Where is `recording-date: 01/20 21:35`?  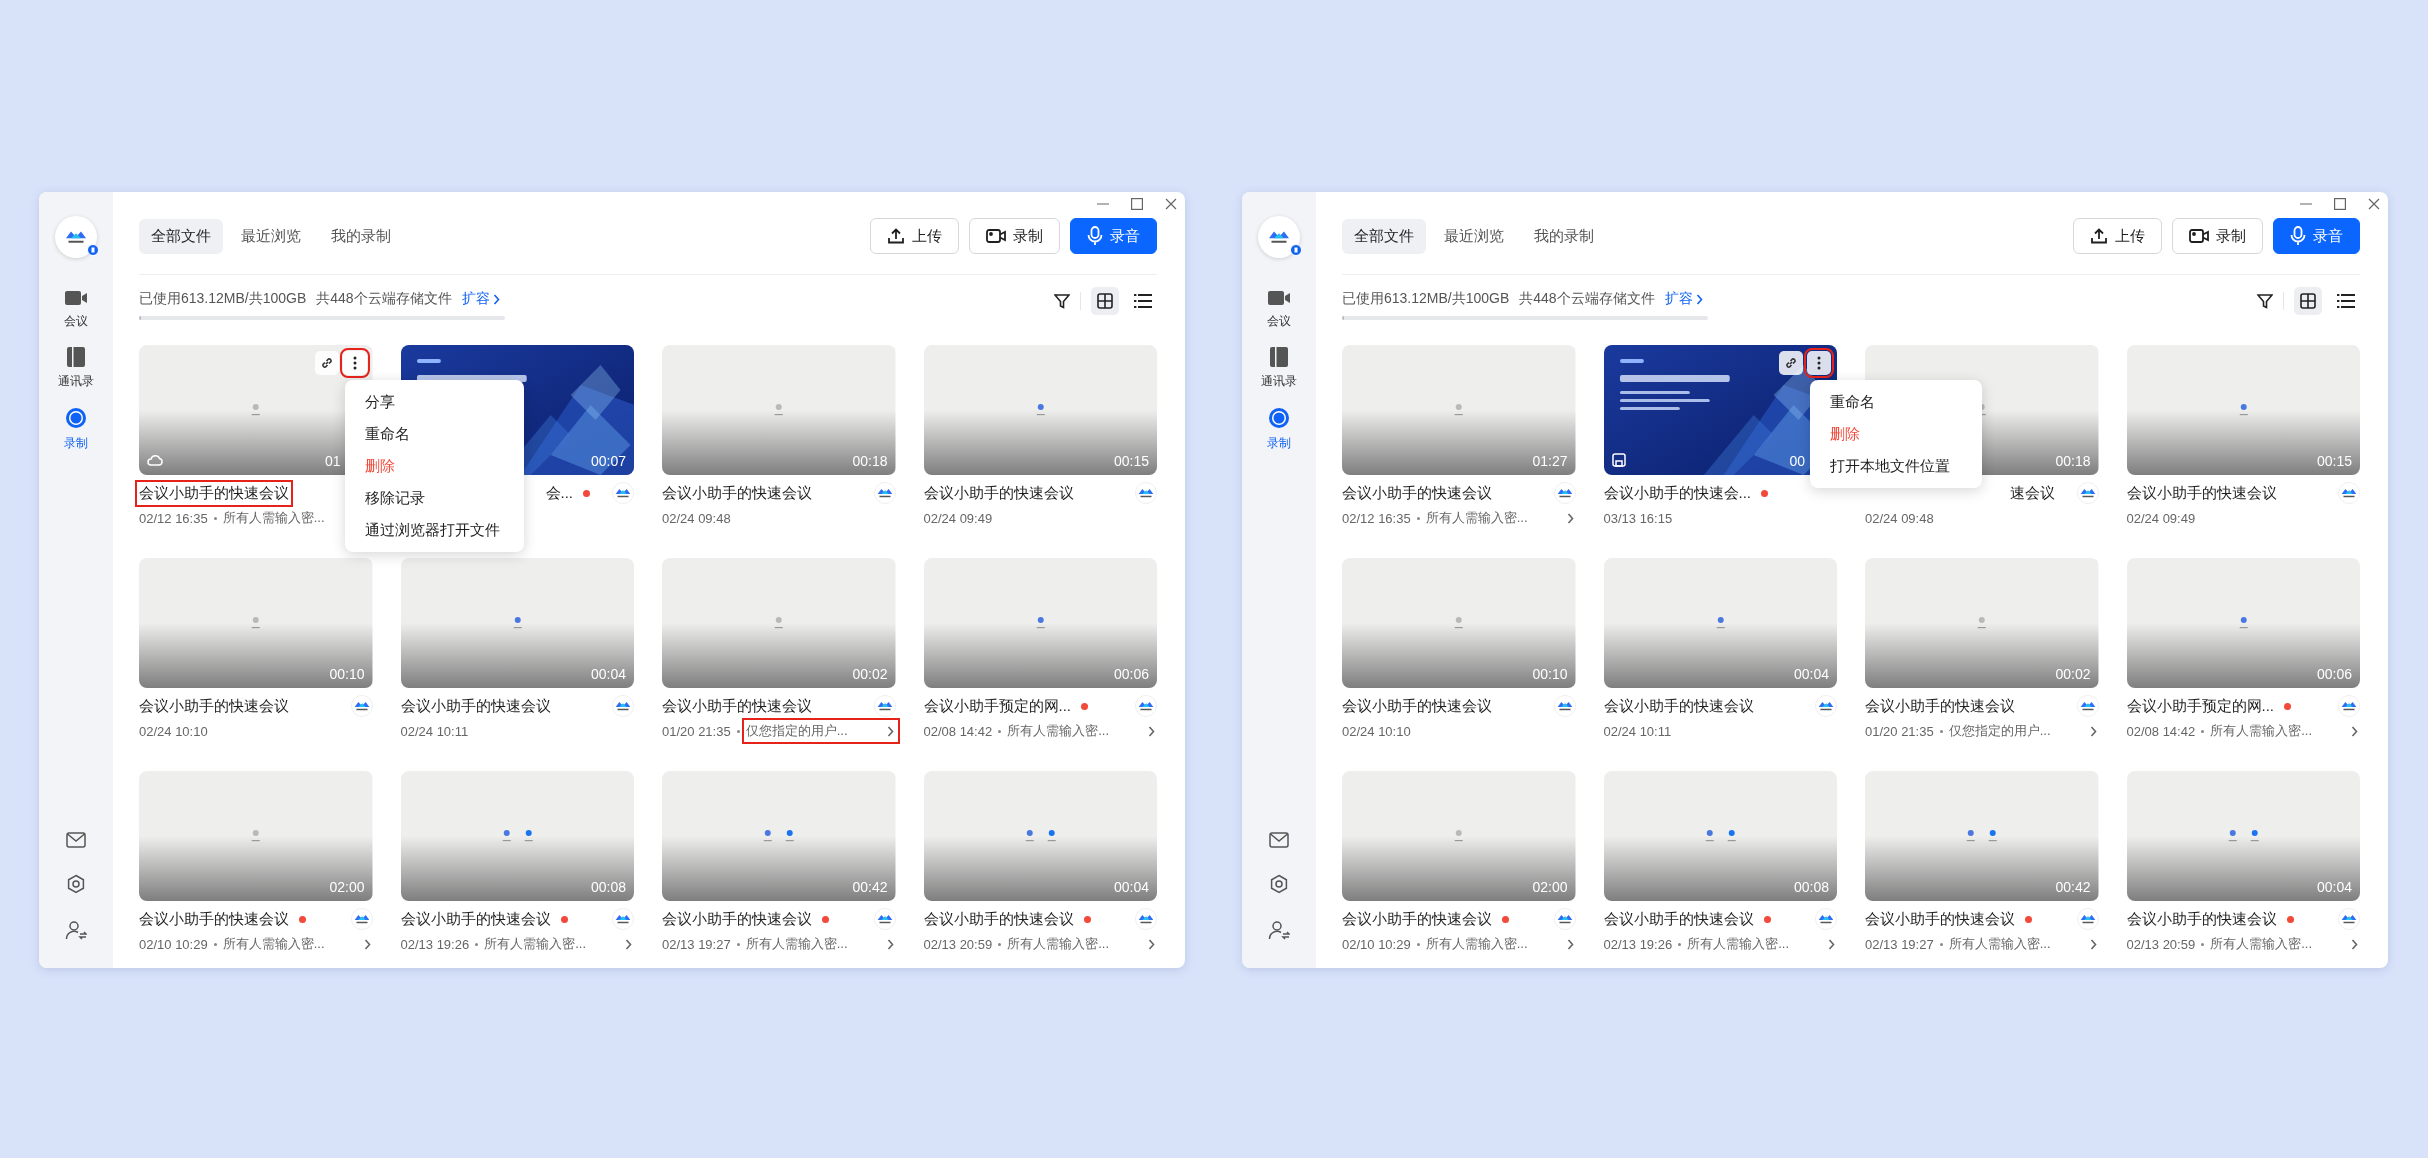 recording-date: 01/20 21:35 is located at coordinates (1899, 731).